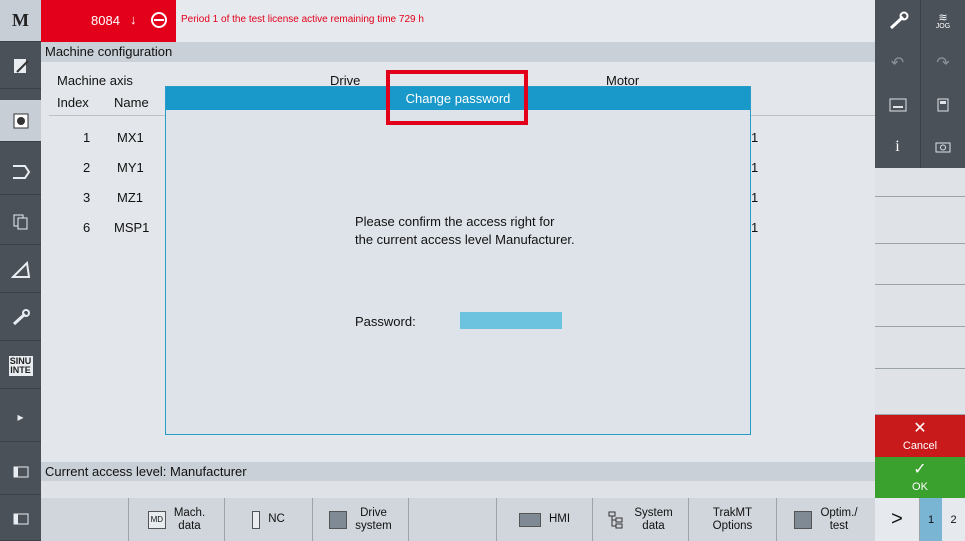 Image resolution: width=965 pixels, height=541 pixels. I want to click on system-label1: System, so click(653, 512).